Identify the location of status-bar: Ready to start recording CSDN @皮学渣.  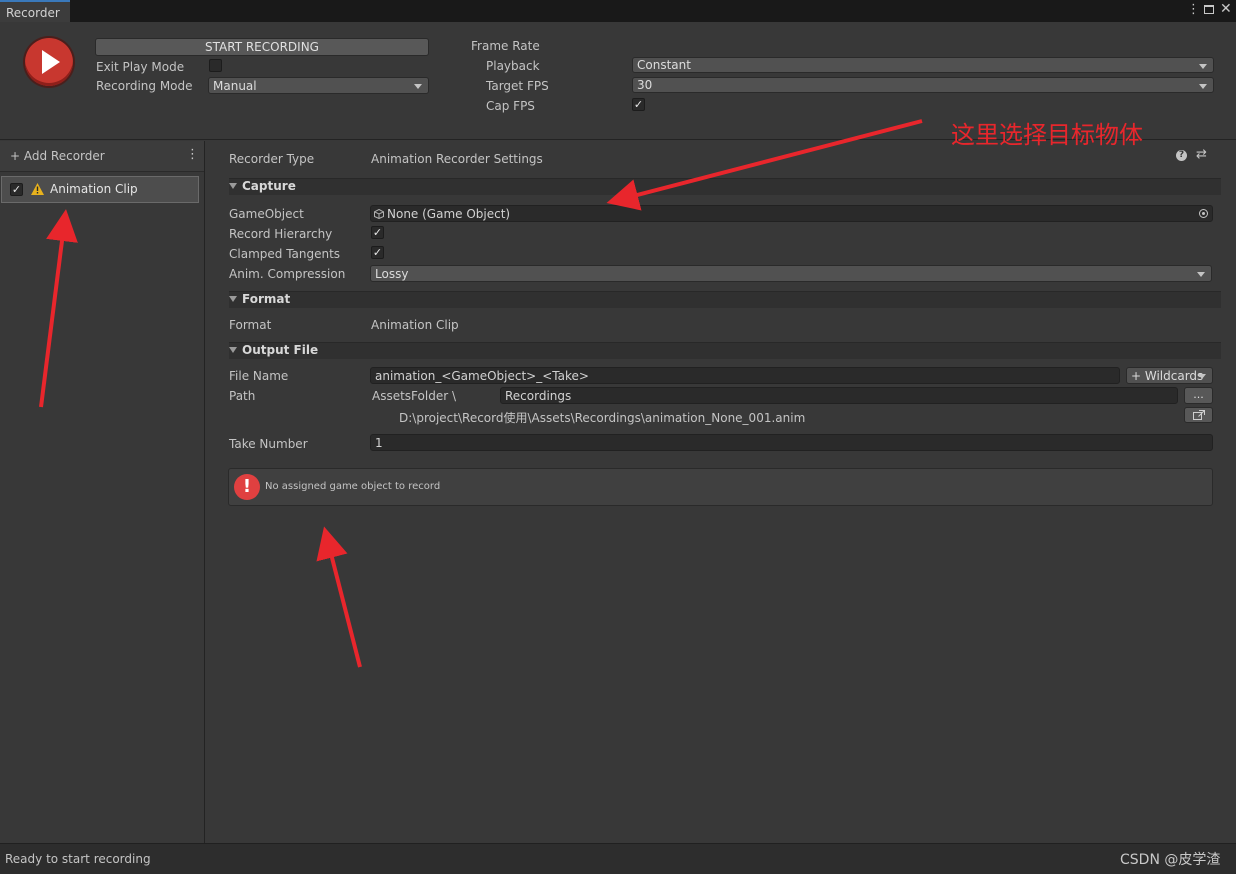
(618, 858).